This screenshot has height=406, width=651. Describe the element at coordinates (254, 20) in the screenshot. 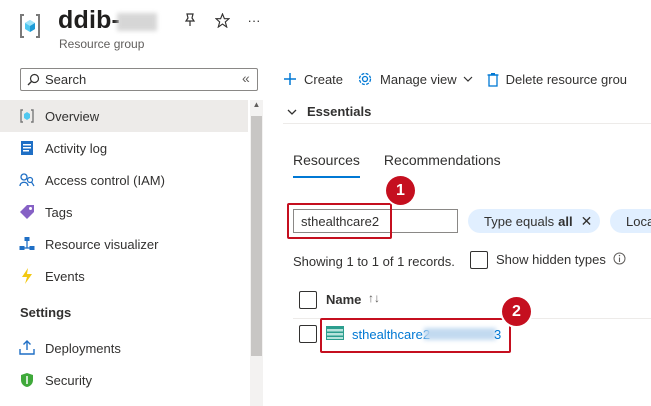

I see `more-button: ···` at that location.